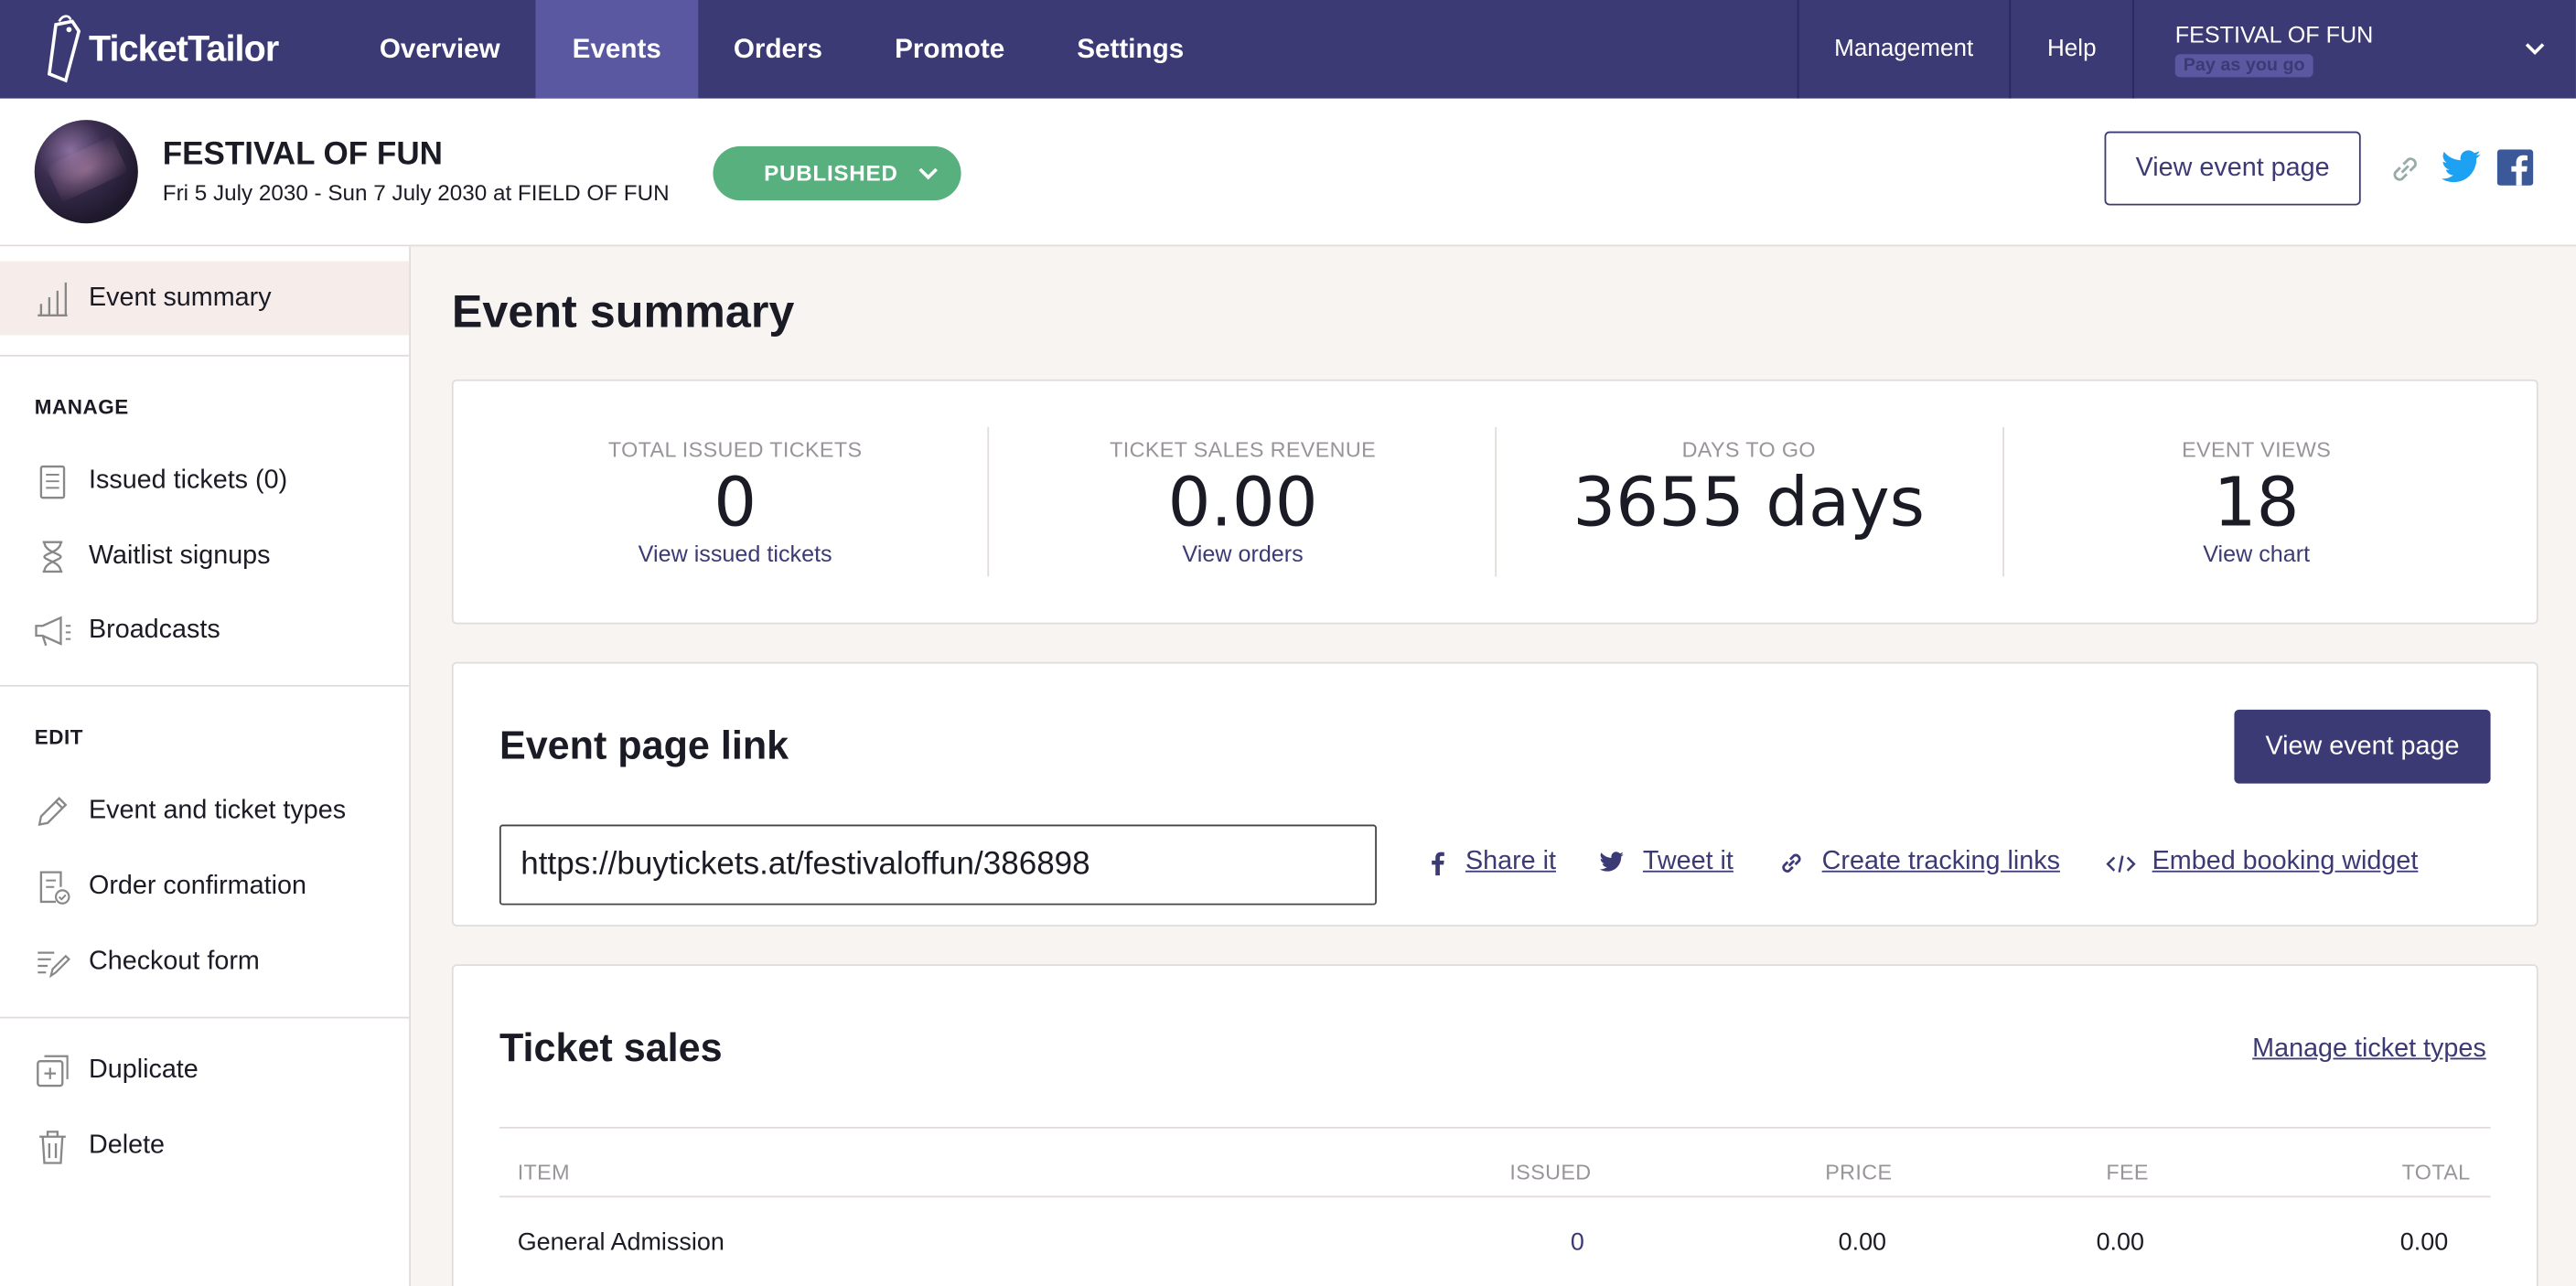 The width and height of the screenshot is (2576, 1286). I want to click on nav-settings: Settings, so click(1130, 49).